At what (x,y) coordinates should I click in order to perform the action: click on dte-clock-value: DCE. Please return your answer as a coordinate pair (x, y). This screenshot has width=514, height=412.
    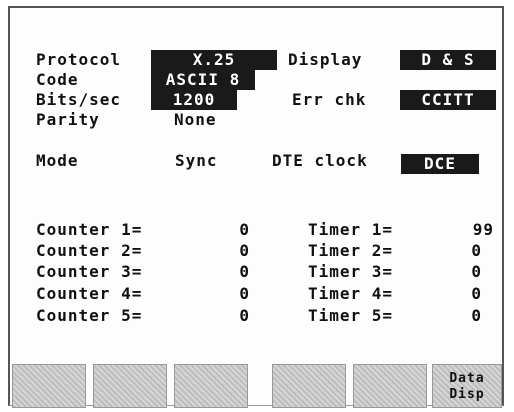
    Looking at the image, I should click on (440, 164).